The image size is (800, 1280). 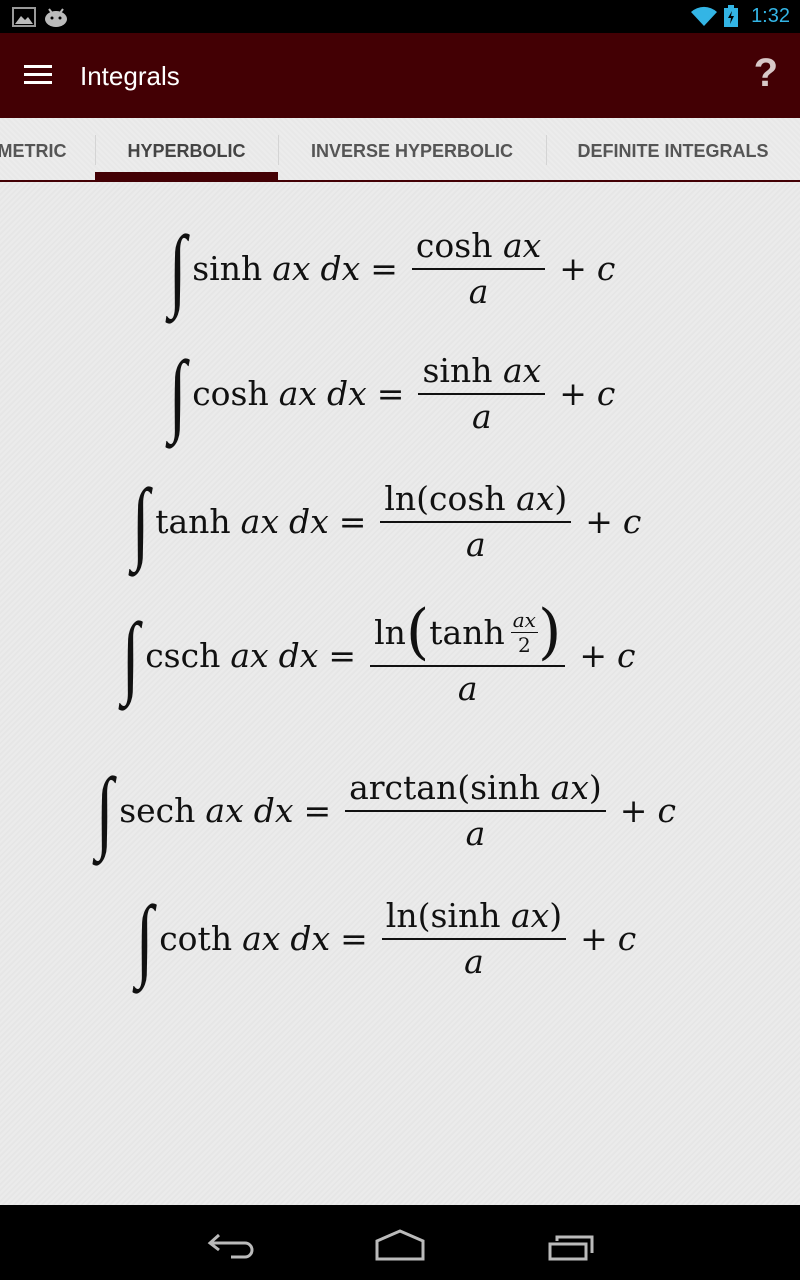 I want to click on small-denominator: 2, so click(x=524, y=644).